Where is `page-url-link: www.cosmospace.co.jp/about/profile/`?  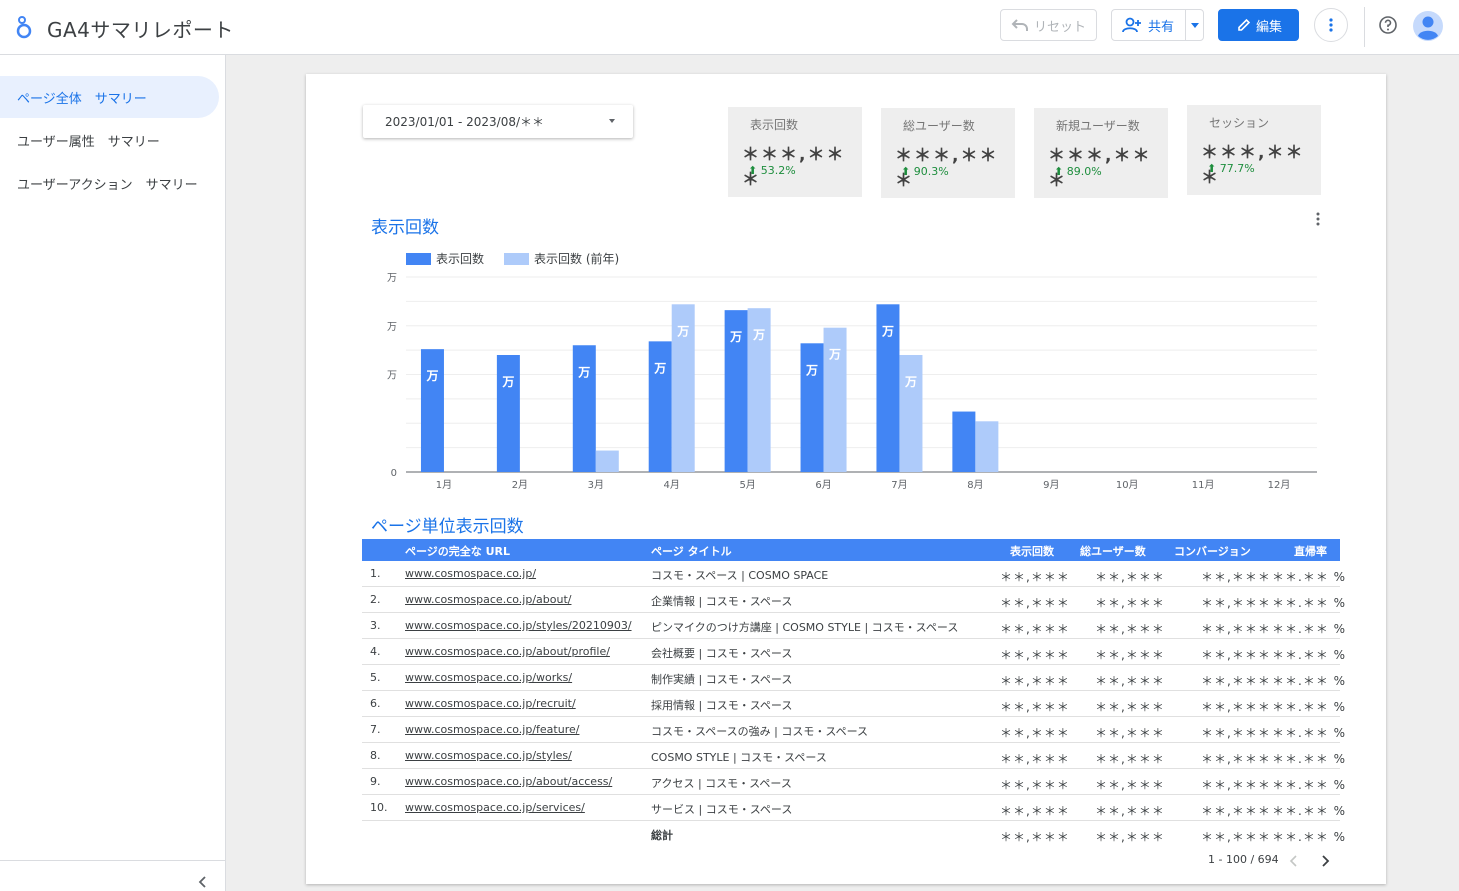
page-url-link: www.cosmospace.co.jp/about/profile/ is located at coordinates (507, 651).